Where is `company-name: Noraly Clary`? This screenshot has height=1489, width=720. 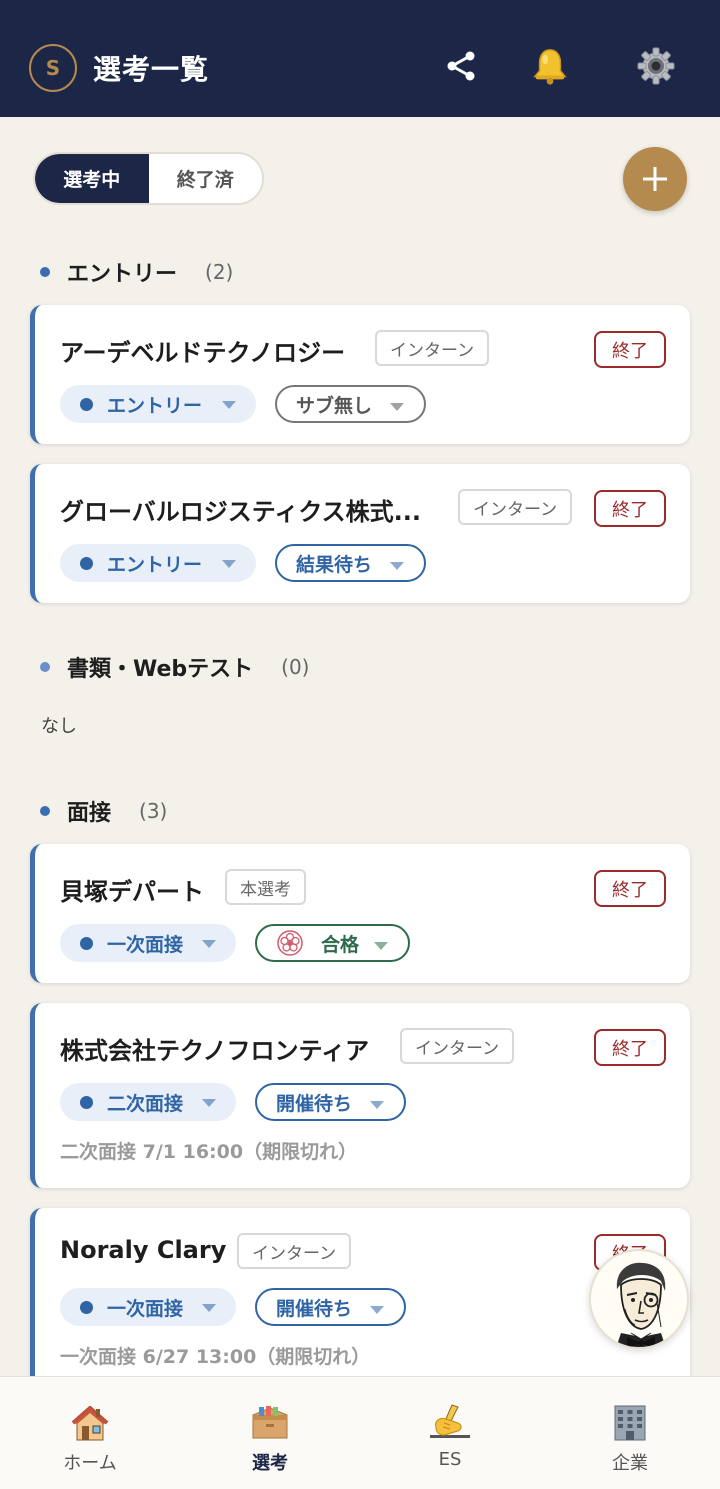 company-name: Noraly Clary is located at coordinates (143, 1250).